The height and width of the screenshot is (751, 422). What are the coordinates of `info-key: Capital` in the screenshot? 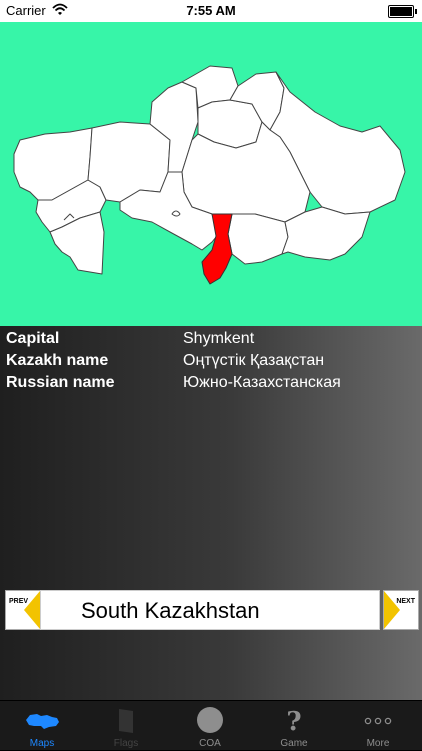 It's located at (33, 338).